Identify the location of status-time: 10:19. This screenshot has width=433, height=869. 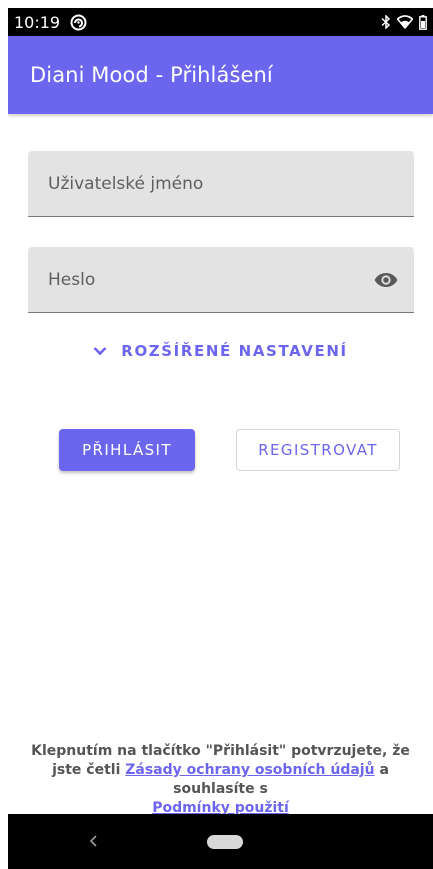
(37, 22).